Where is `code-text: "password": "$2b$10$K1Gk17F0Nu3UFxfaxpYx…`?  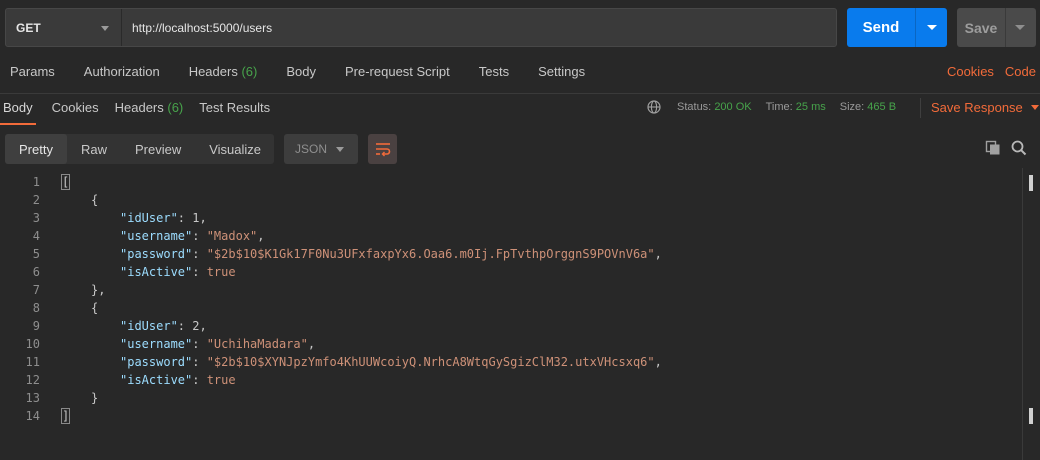 code-text: "password": "$2b$10$K1Gk17F0Nu3UFxfaxpYx… is located at coordinates (351, 254).